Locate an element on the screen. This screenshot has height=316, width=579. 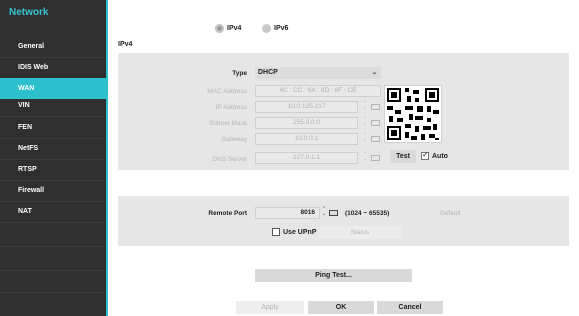
cancel-button: Cancel is located at coordinates (410, 307).